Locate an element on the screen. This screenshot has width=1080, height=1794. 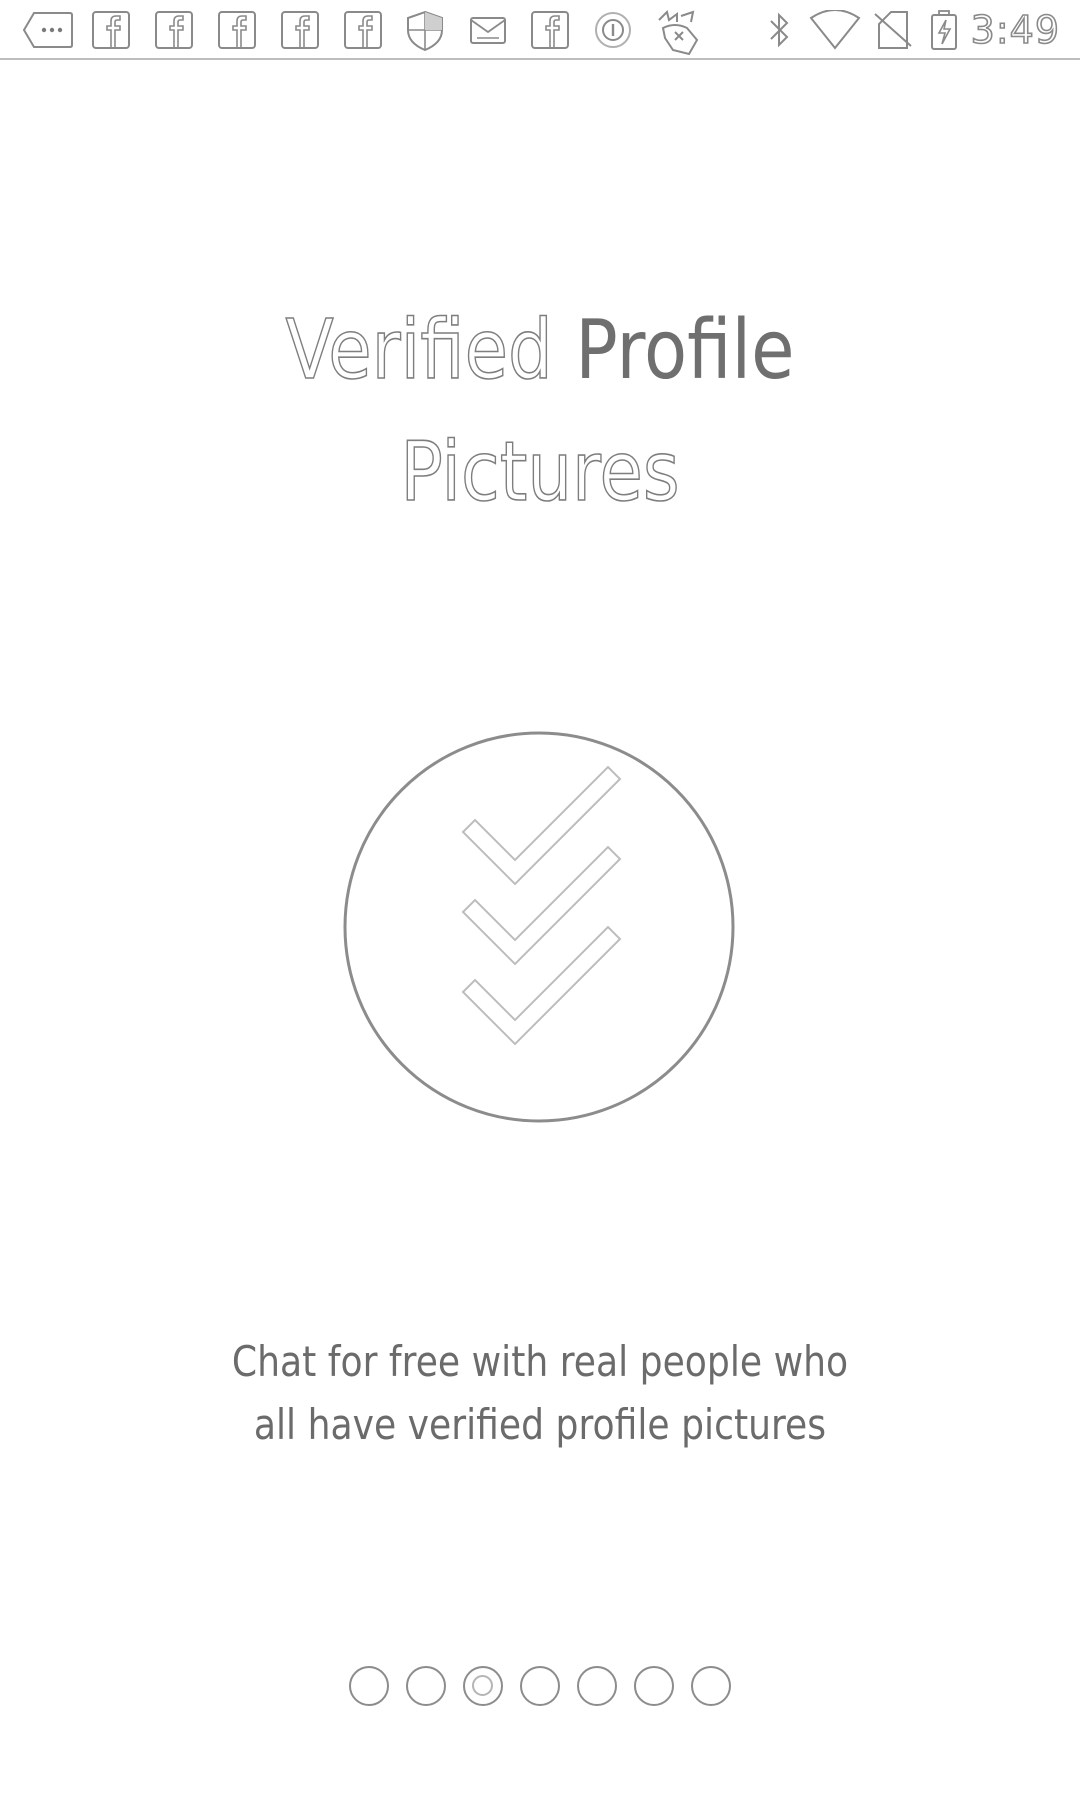
verified-badge is located at coordinates (539, 927).